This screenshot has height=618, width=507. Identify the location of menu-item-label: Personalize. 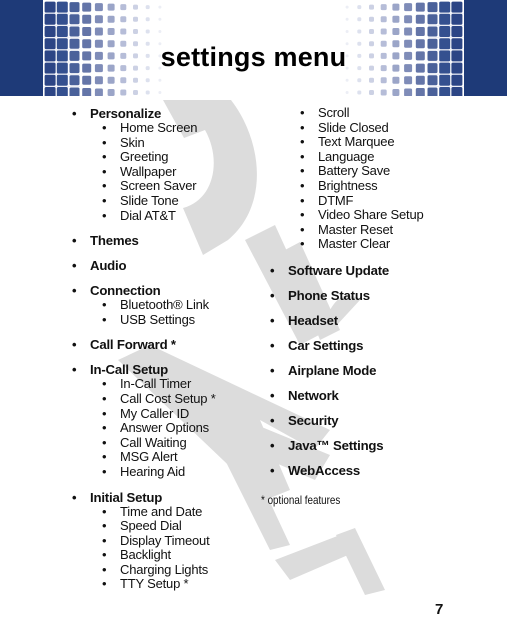
(126, 113).